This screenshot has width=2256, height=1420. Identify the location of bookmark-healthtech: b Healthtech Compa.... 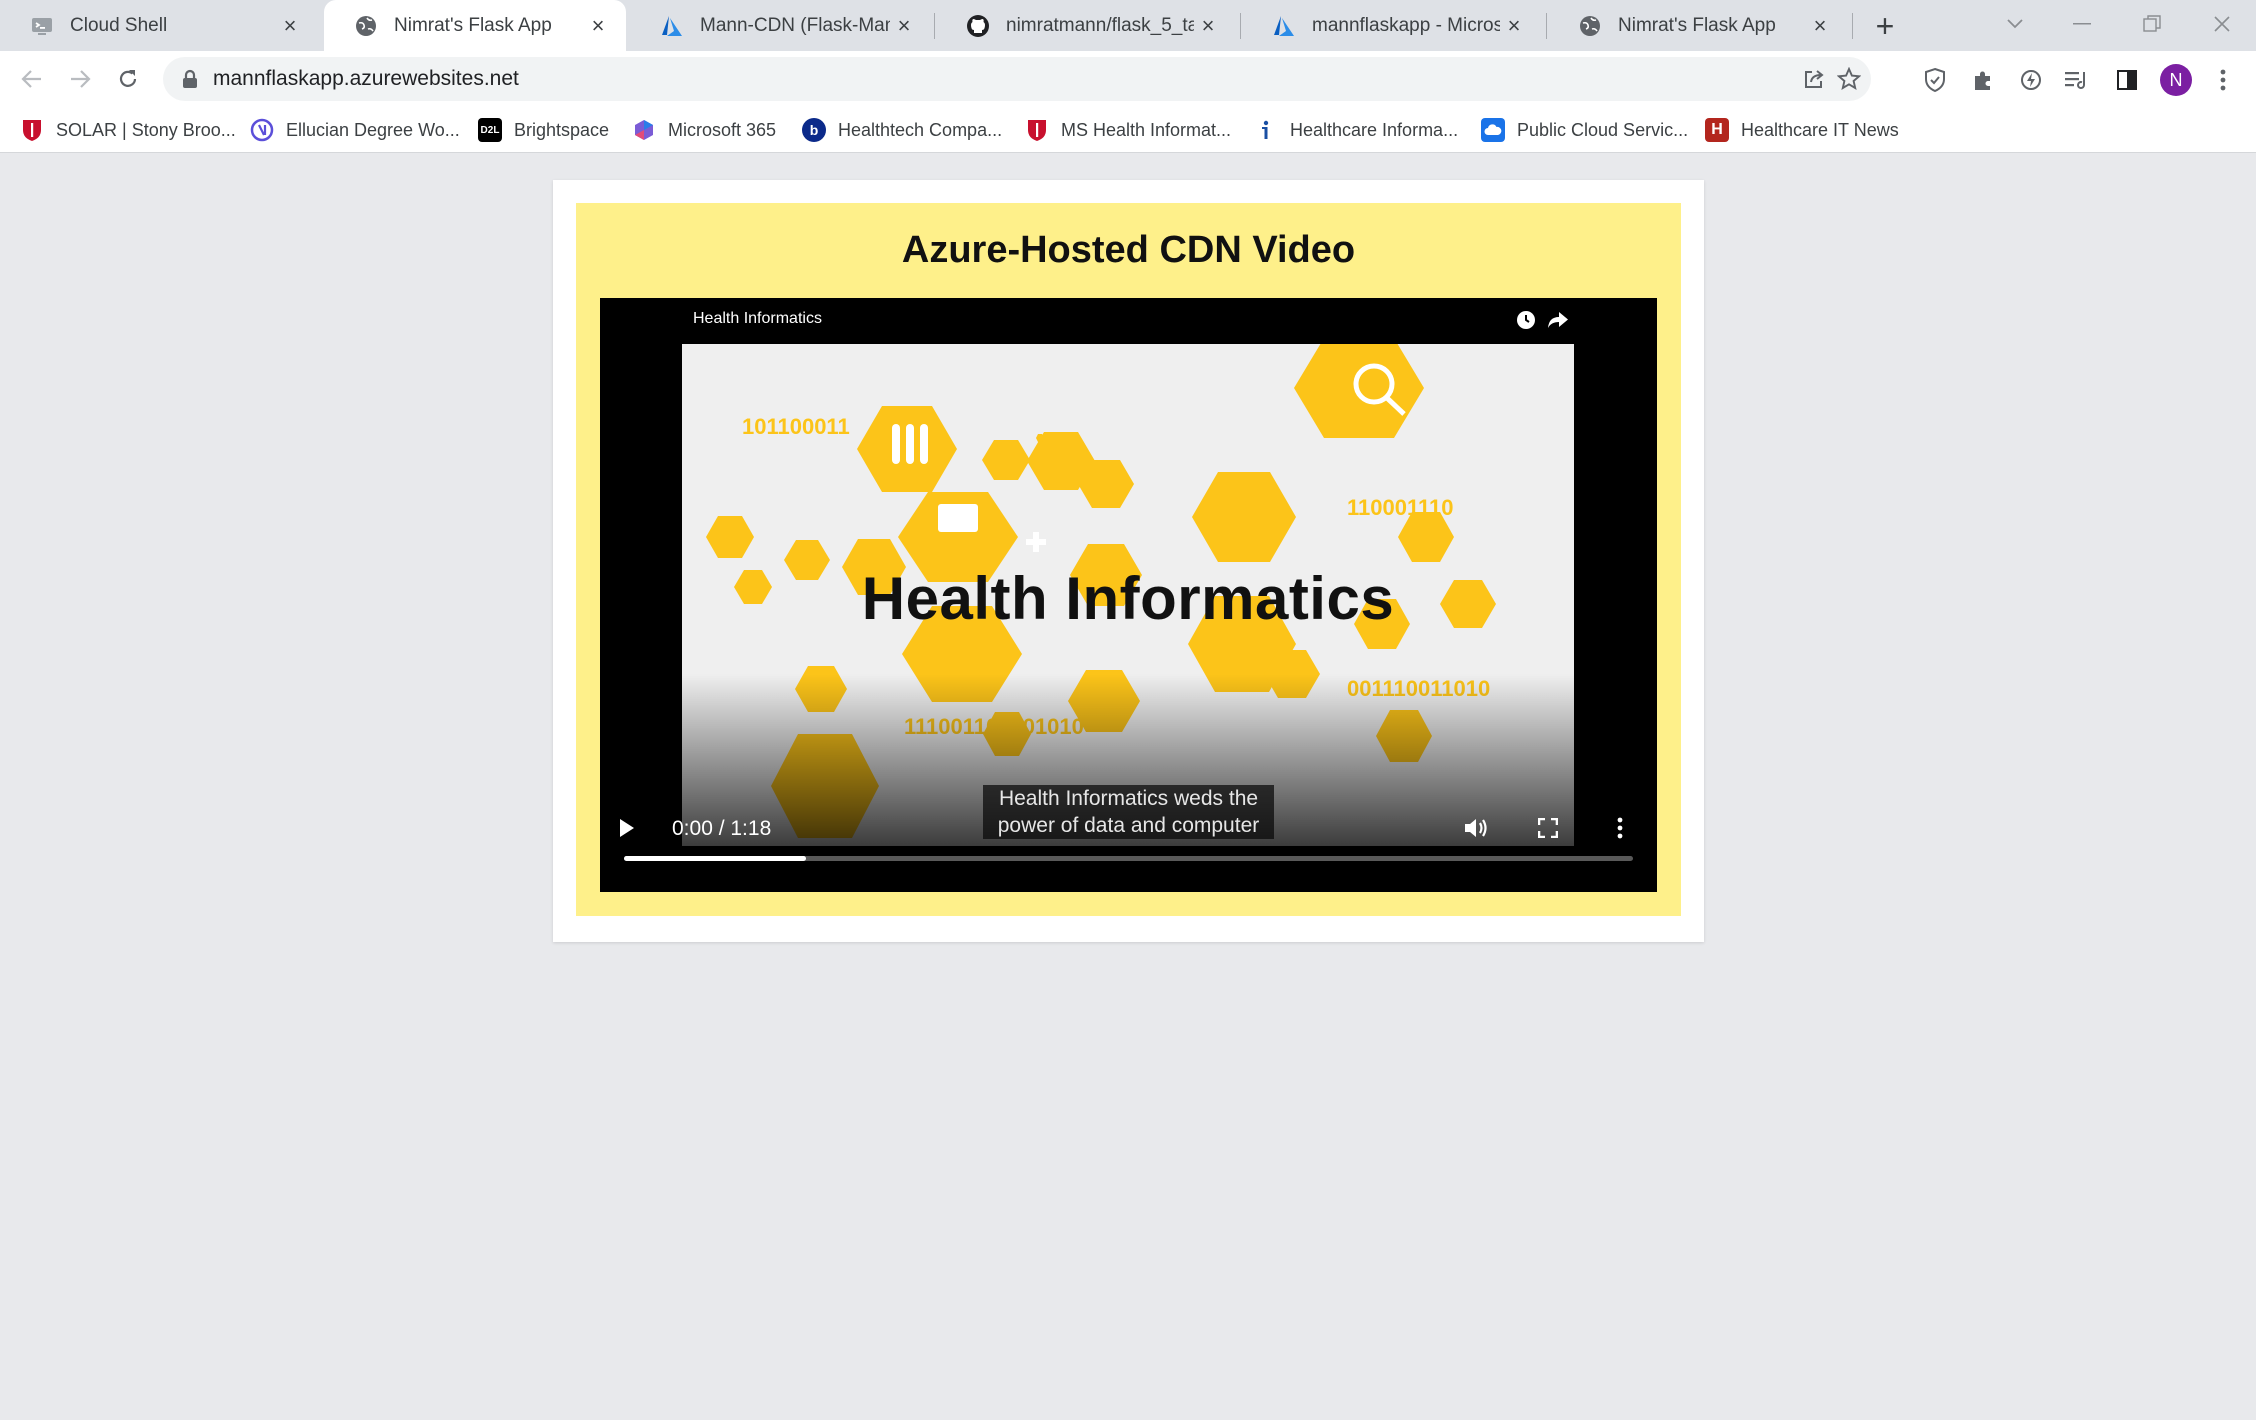
(902, 130).